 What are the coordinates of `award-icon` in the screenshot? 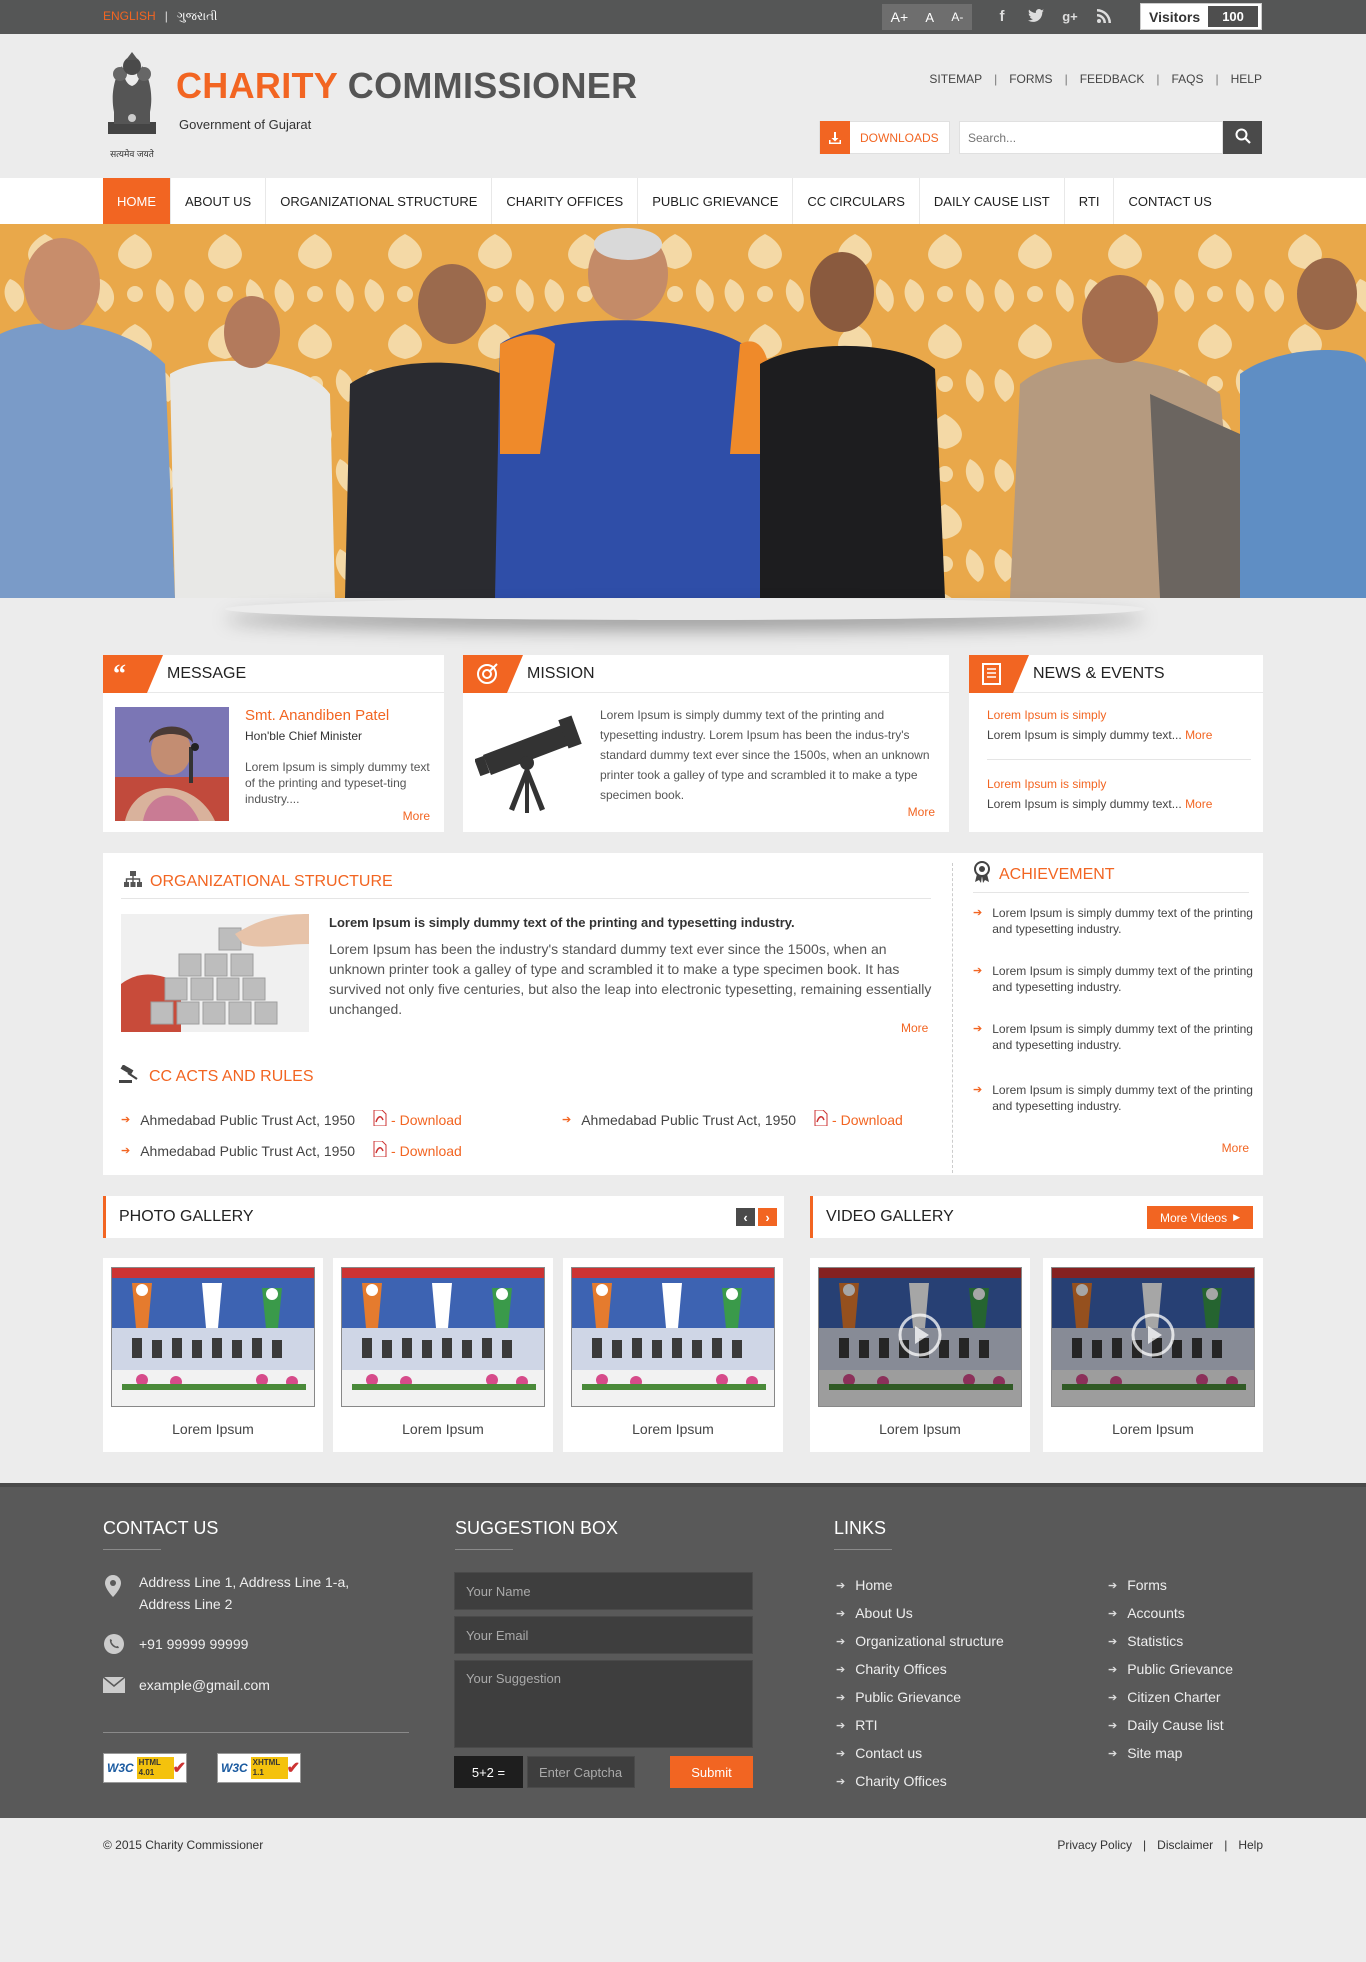 It's located at (982, 874).